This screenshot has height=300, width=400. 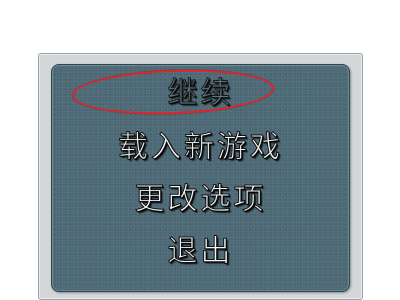 I want to click on menu-item-load-new-game: 载入新游戏, so click(x=200, y=147).